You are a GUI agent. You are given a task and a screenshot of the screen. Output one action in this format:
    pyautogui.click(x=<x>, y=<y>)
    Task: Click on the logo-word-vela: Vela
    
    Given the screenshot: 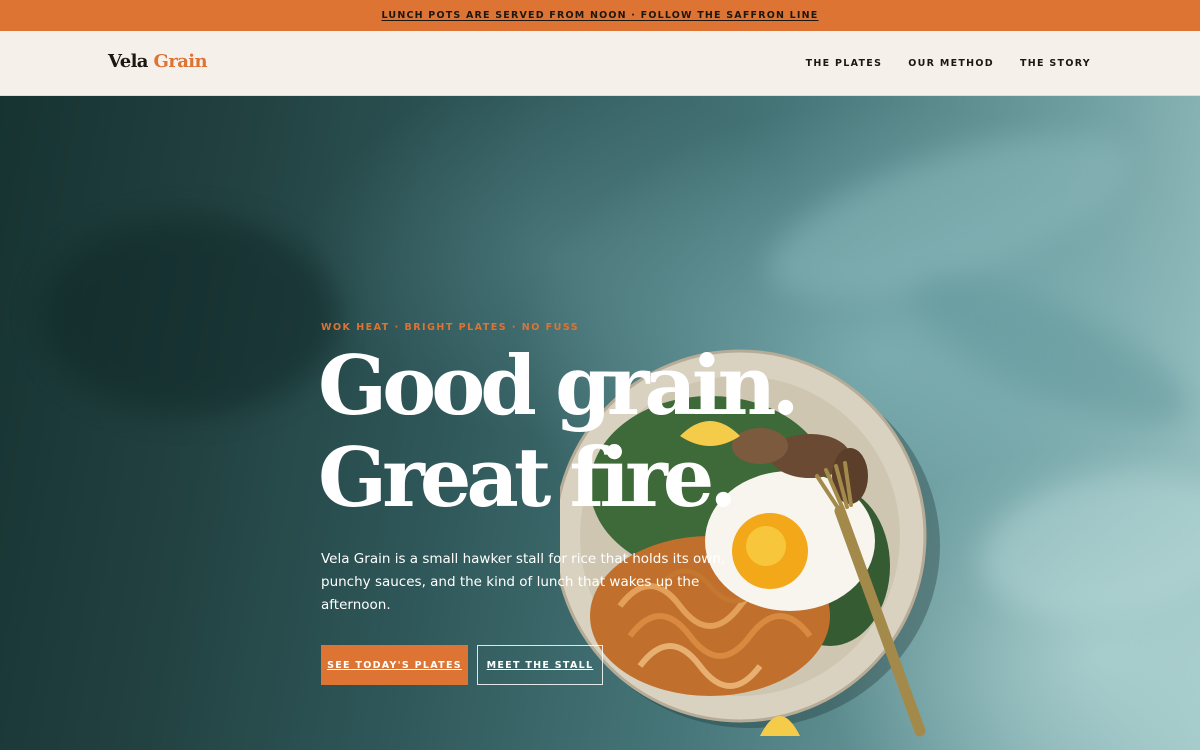 What is the action you would take?
    pyautogui.click(x=128, y=61)
    